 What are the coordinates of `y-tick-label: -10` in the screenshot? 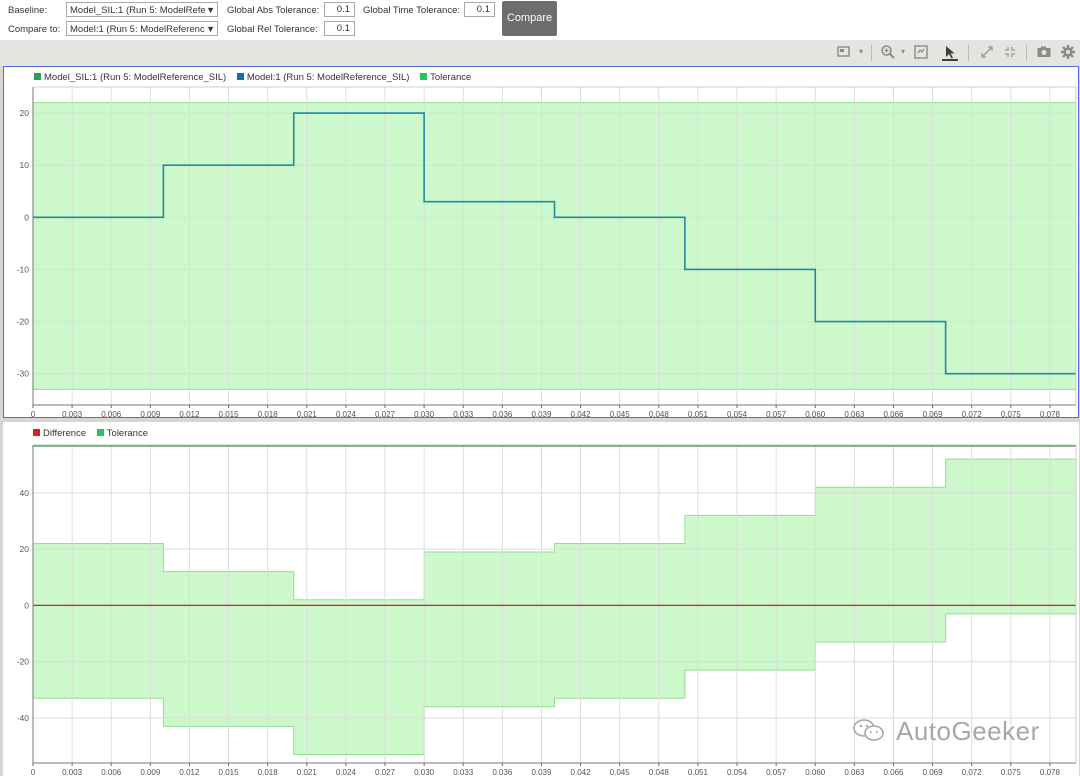 It's located at (23, 269).